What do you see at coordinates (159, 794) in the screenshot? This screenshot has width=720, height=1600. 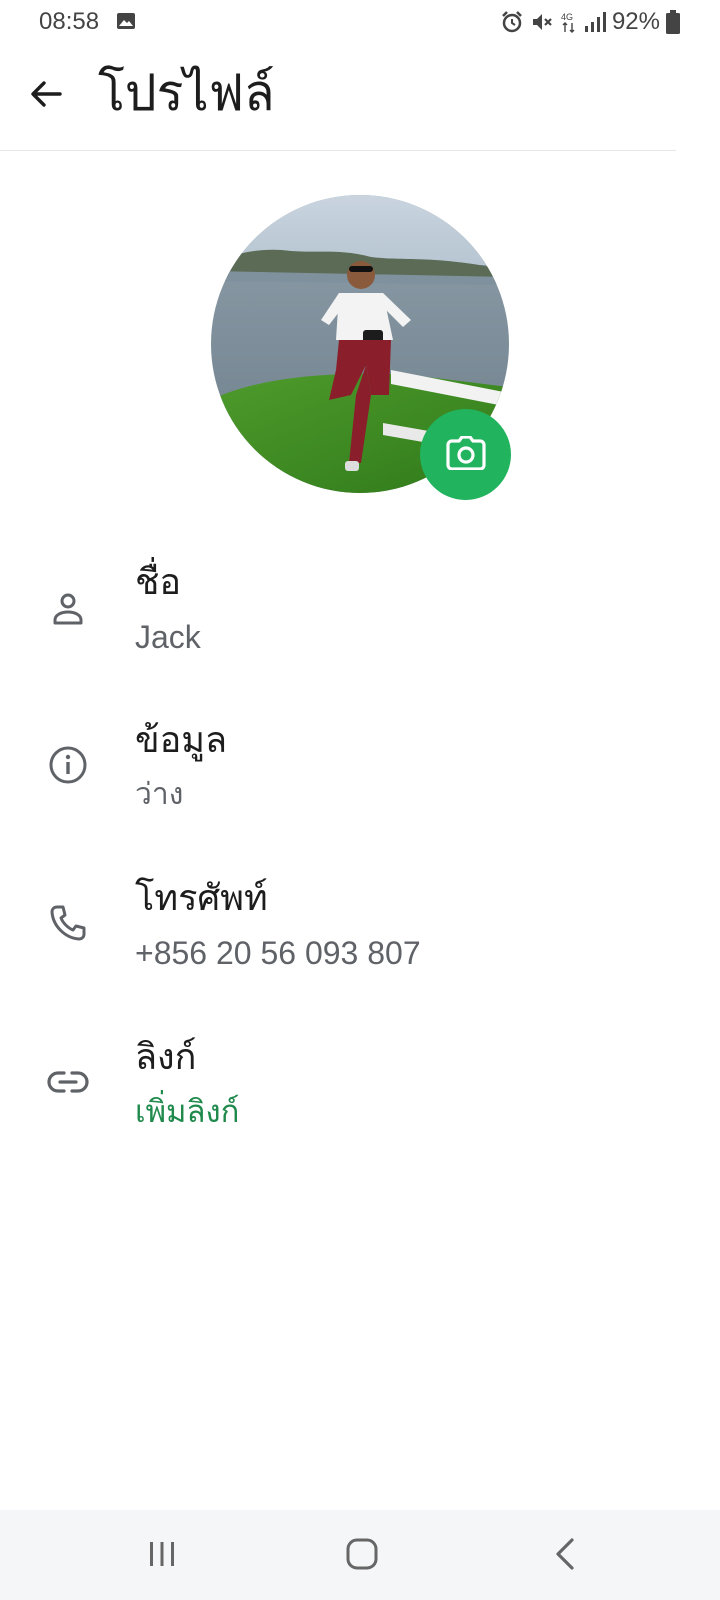 I see `about-value: ว่าง` at bounding box center [159, 794].